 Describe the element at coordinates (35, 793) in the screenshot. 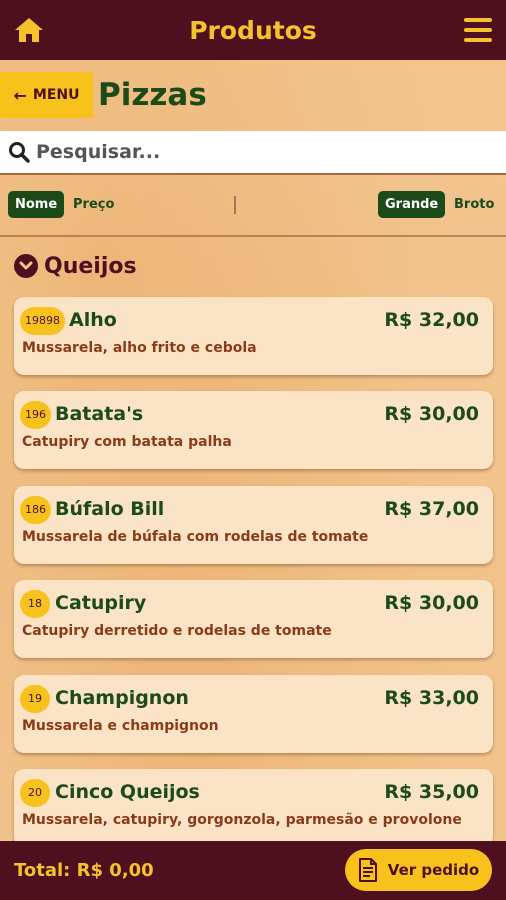

I see `product-code-badge: 20` at that location.